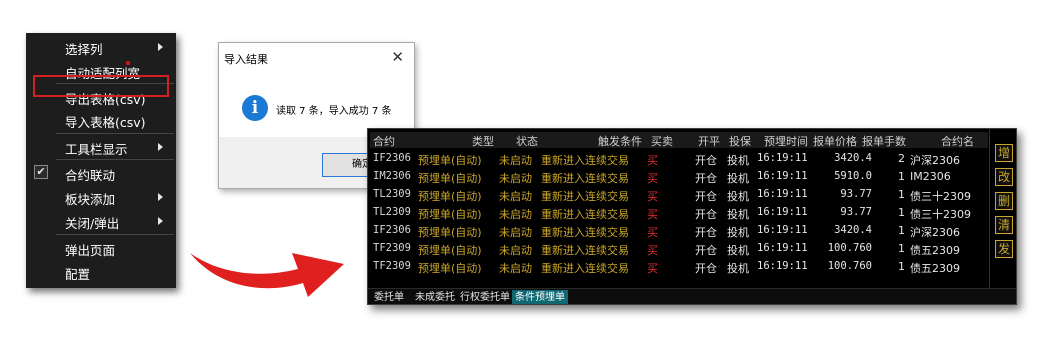 Image resolution: width=1064 pixels, height=342 pixels. What do you see at coordinates (935, 268) in the screenshot?
I see `cell-name: 债五2309` at bounding box center [935, 268].